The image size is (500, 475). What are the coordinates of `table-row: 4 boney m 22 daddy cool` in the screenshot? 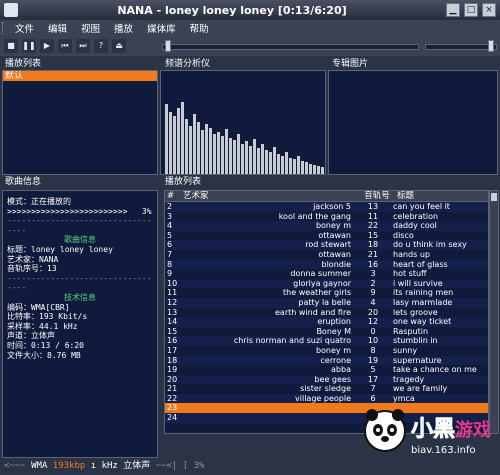 It's located at (326, 226).